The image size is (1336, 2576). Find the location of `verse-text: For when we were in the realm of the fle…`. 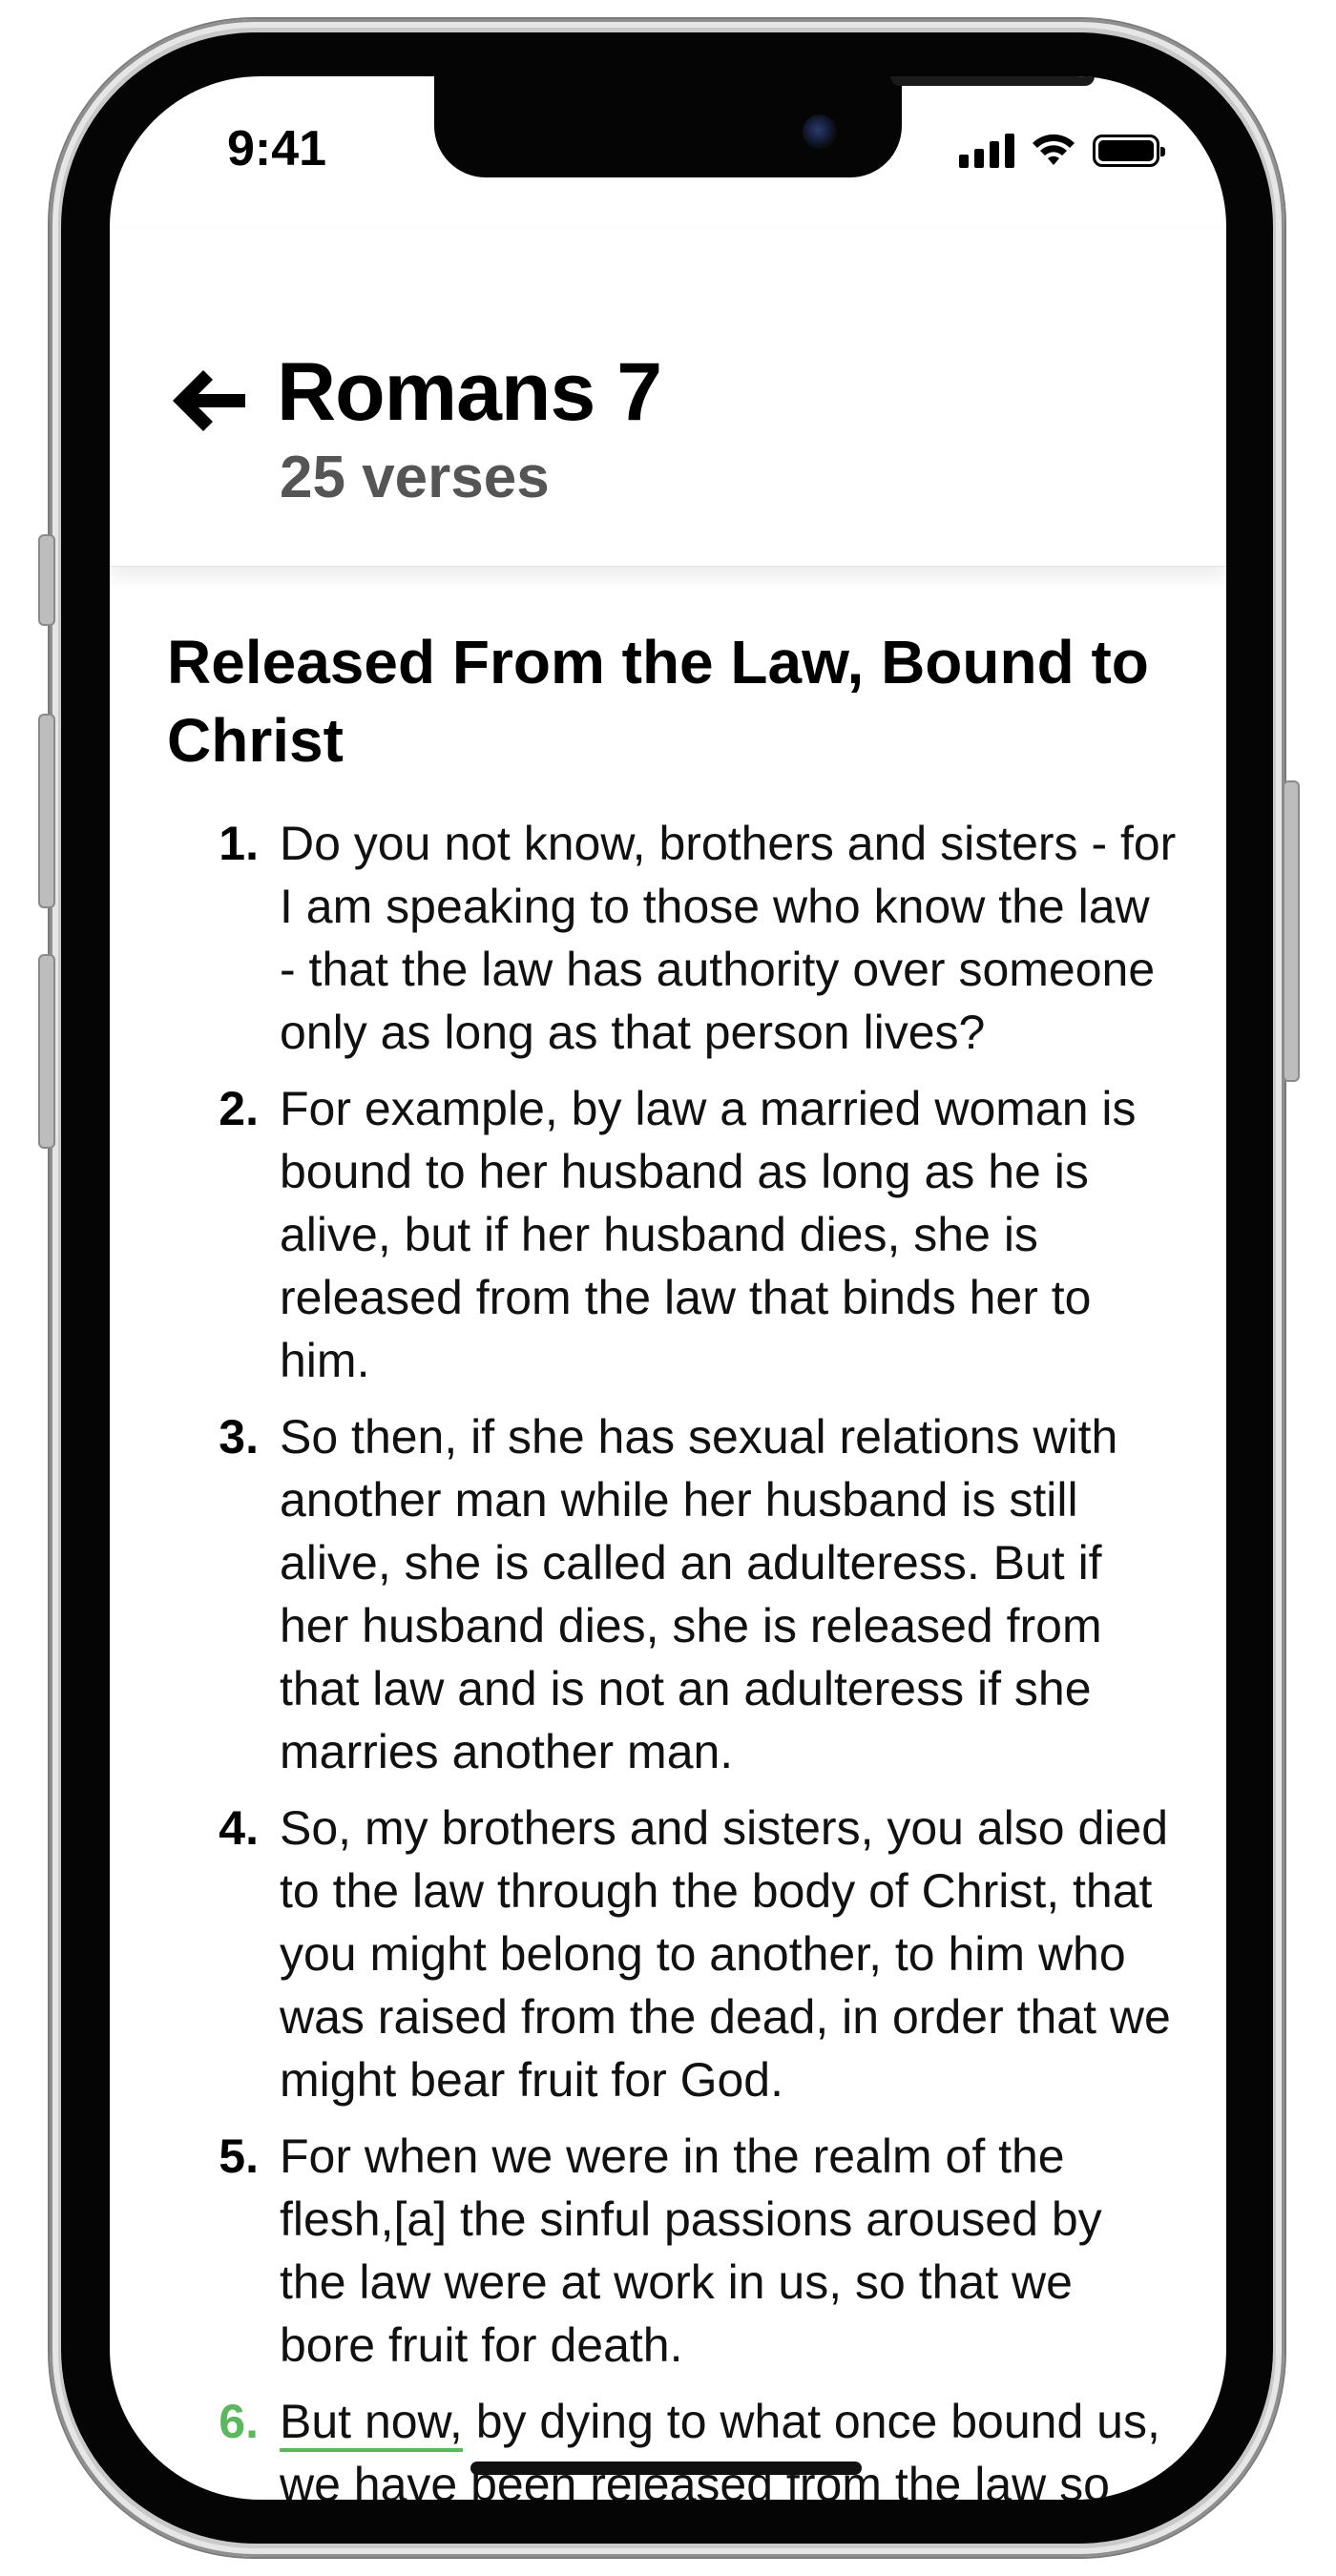

verse-text: For when we were in the realm of the fle… is located at coordinates (691, 2250).